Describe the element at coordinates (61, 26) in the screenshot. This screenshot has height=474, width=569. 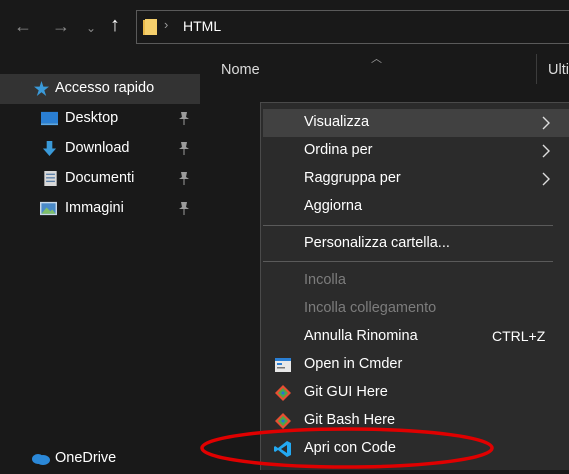
I see `forward-arrow-icon: →` at that location.